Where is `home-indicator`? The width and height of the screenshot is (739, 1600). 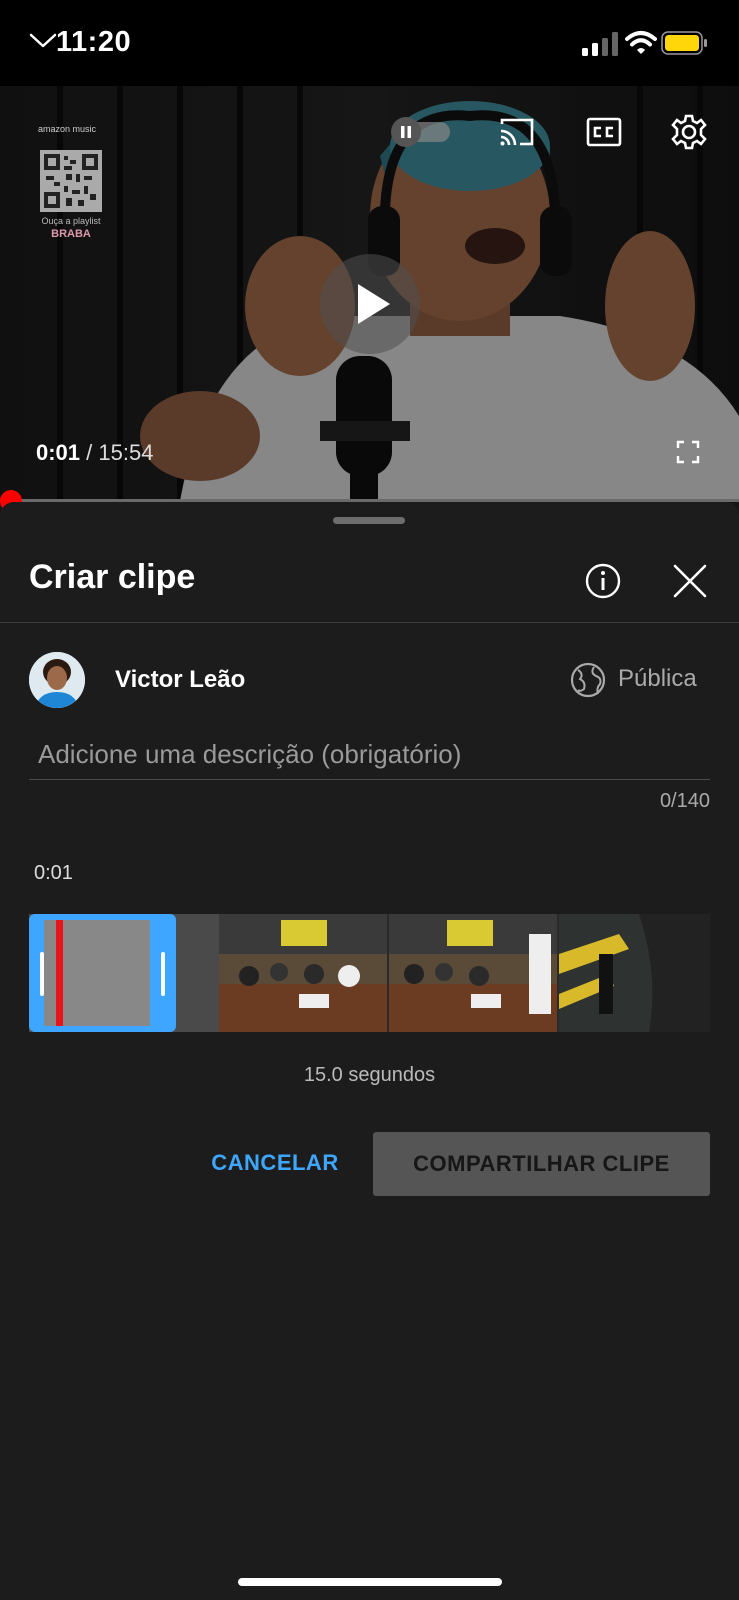 home-indicator is located at coordinates (370, 1582).